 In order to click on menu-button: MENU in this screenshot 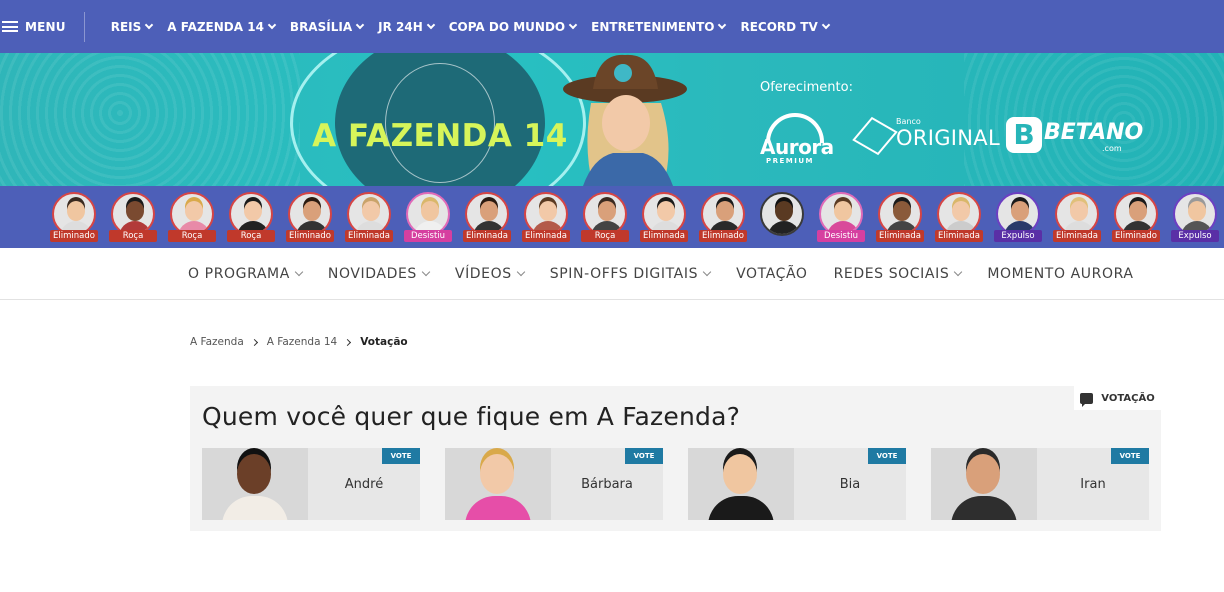, I will do `click(42, 26)`.